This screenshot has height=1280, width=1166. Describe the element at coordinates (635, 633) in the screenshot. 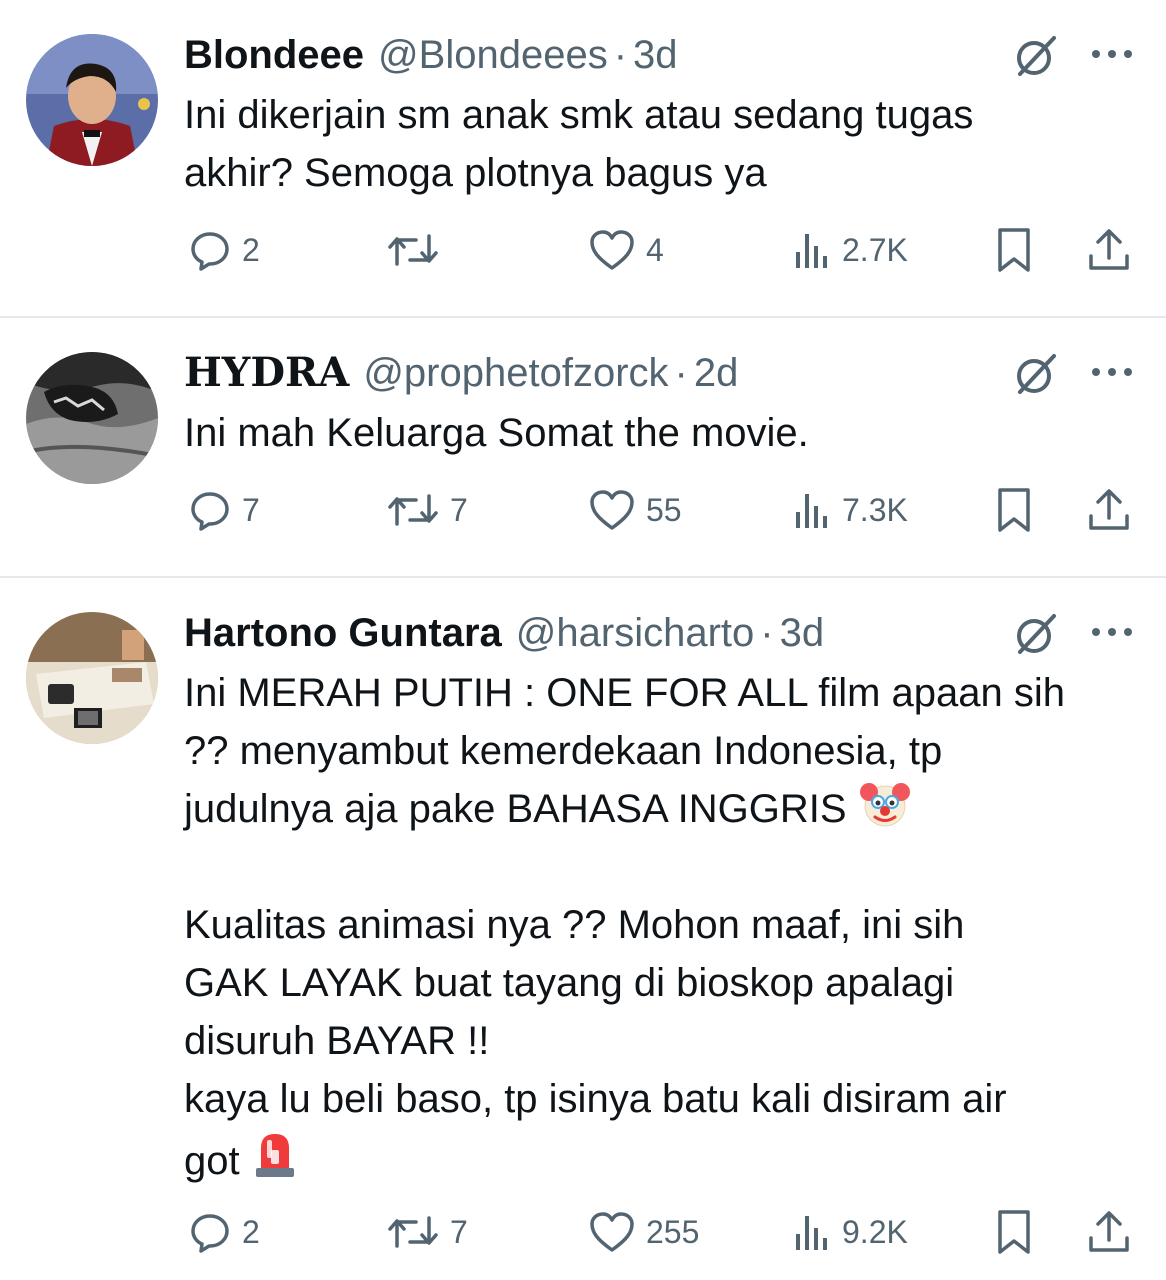

I see `user-handle: @harsicharto` at that location.